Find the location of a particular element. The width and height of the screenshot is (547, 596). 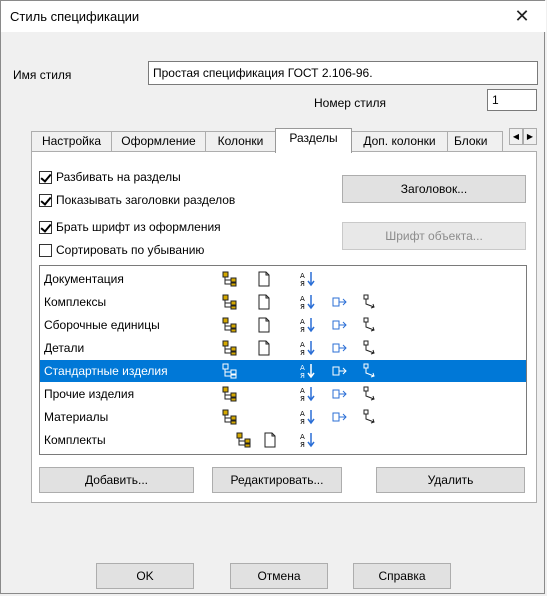

tab-extra-columns: Доп. колонки is located at coordinates (399, 141).